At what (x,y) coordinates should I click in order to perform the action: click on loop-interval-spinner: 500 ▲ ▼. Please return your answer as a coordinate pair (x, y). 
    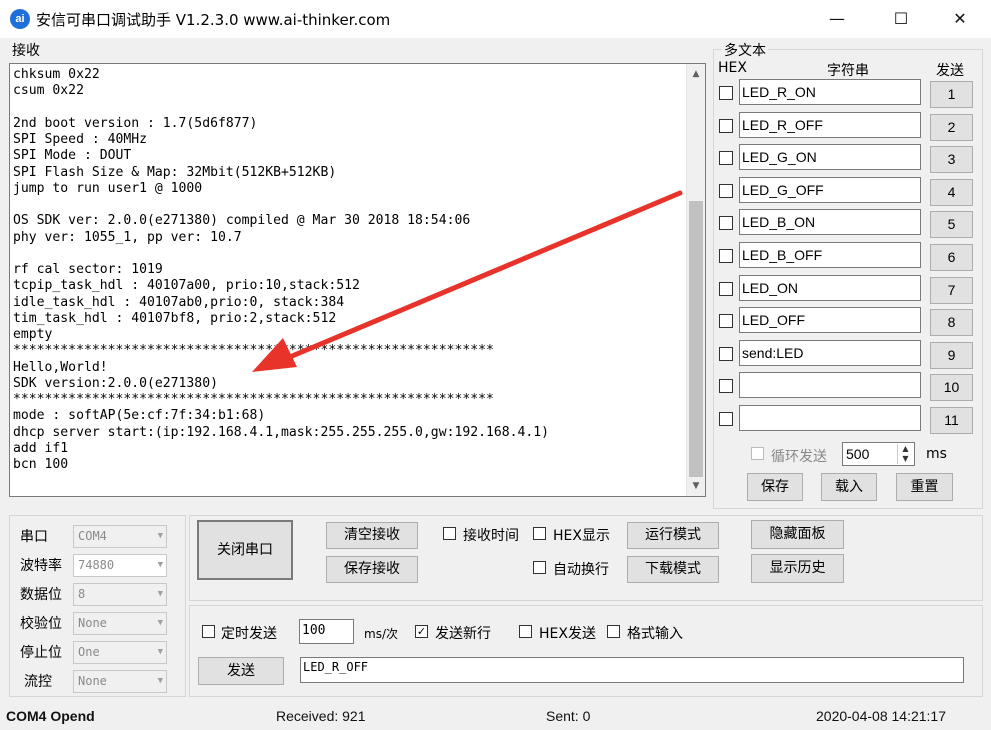
    Looking at the image, I should click on (878, 454).